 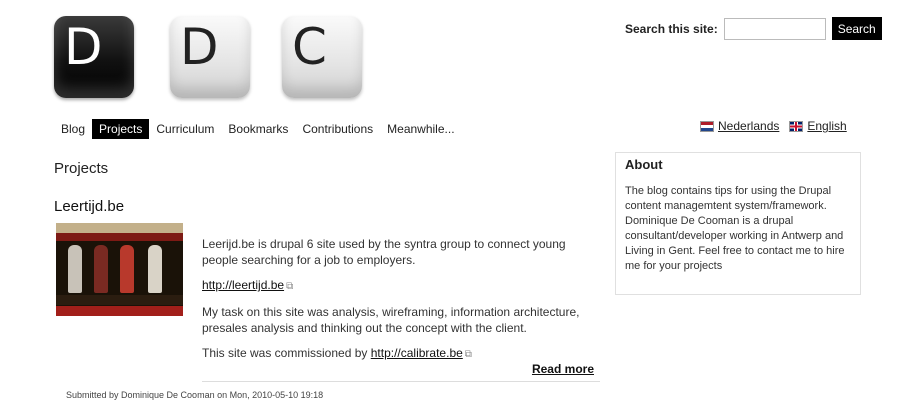 I want to click on node-divider, so click(x=401, y=381).